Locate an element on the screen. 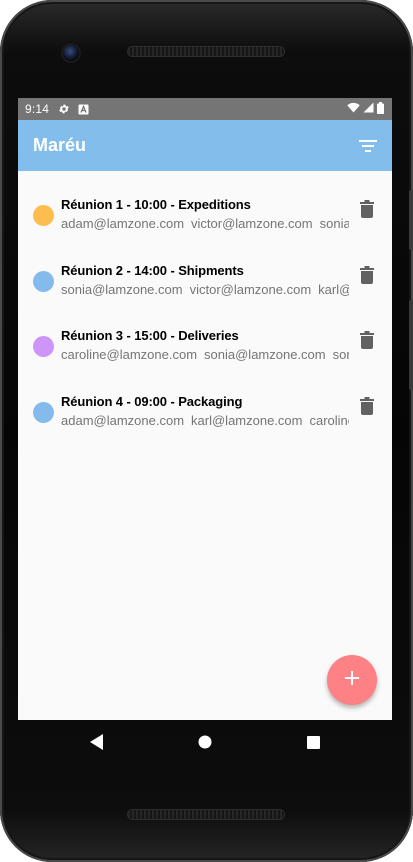 The image size is (413, 862). plus-icon is located at coordinates (352, 680).